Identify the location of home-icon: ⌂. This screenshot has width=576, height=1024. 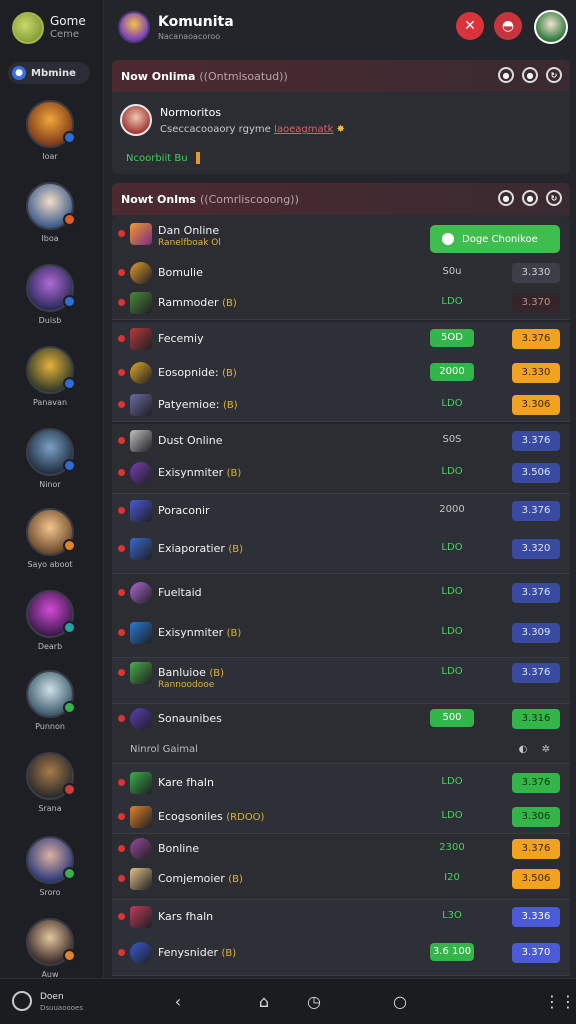
(264, 1002).